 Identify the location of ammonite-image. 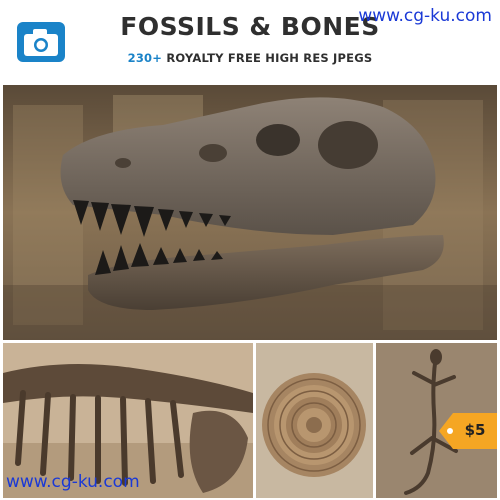
(314, 420).